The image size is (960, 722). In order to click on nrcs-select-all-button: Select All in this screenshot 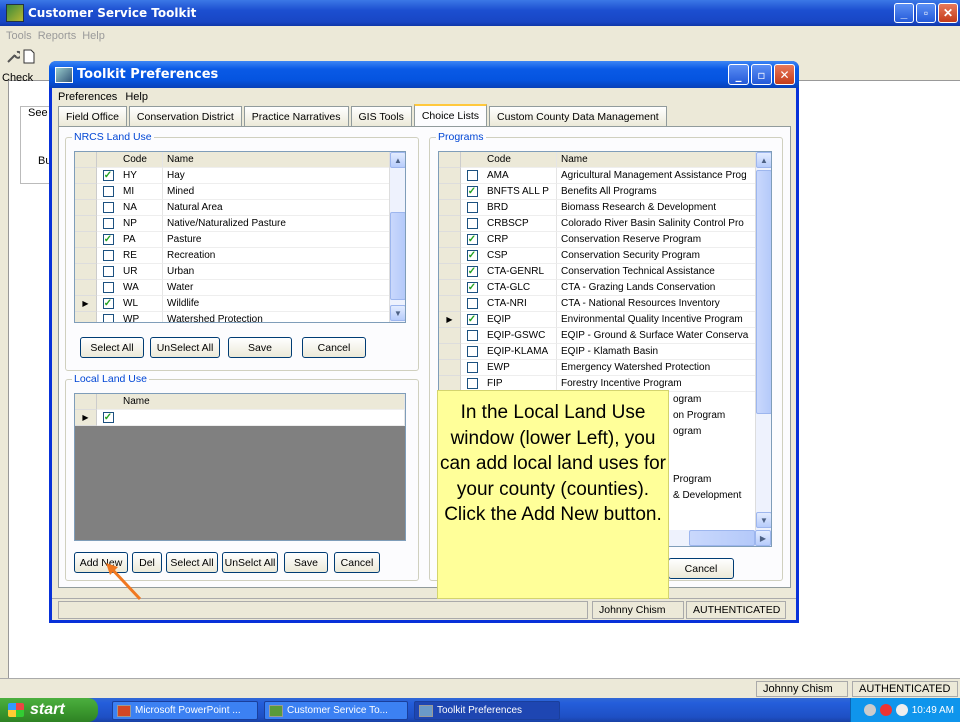, I will do `click(112, 347)`.